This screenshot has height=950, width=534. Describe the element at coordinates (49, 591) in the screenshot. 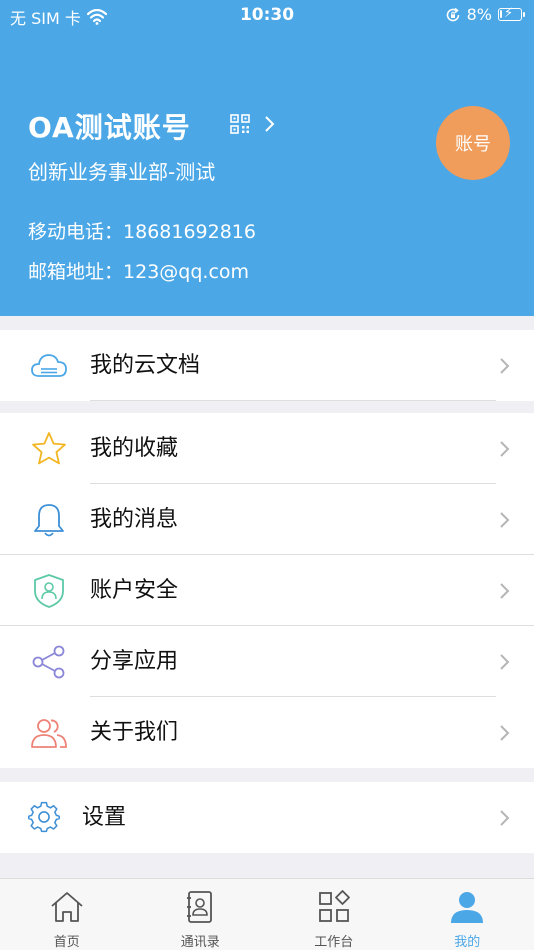

I see `shield-icon` at that location.